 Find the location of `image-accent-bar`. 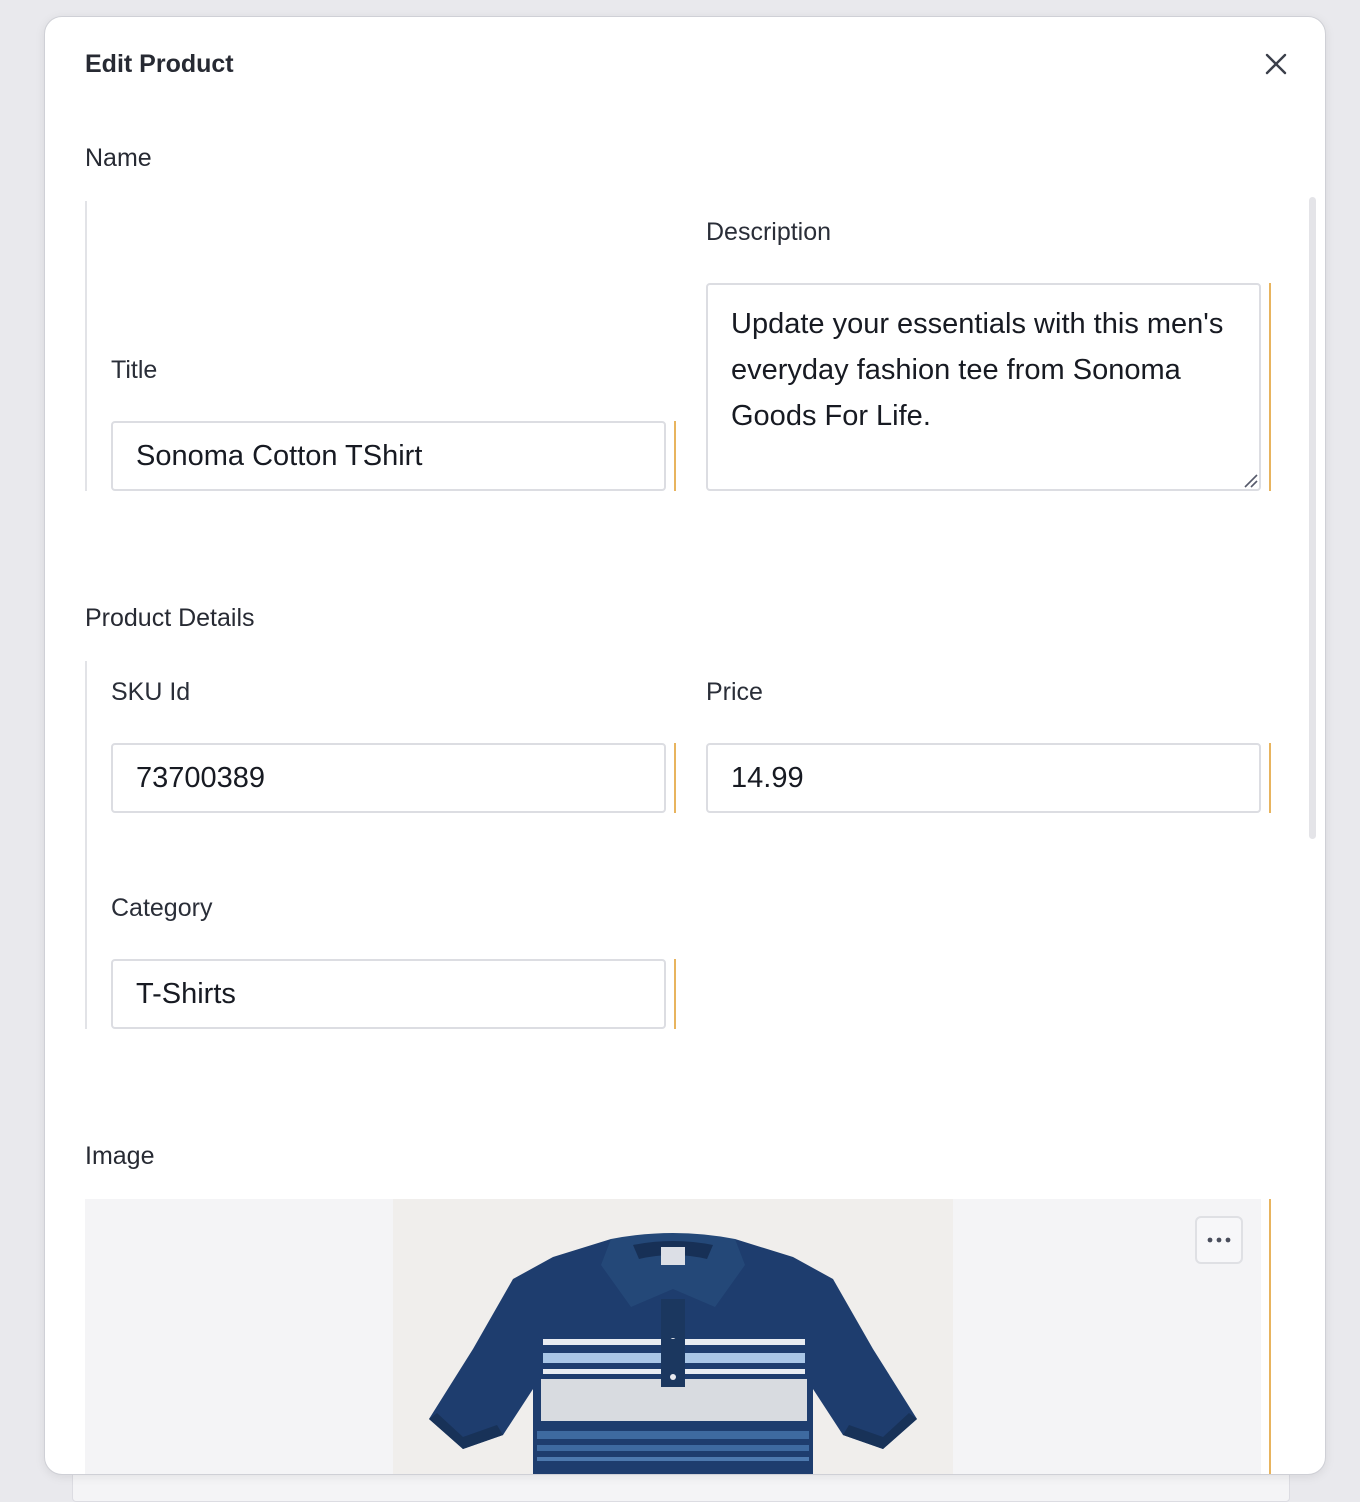

image-accent-bar is located at coordinates (1270, 1336).